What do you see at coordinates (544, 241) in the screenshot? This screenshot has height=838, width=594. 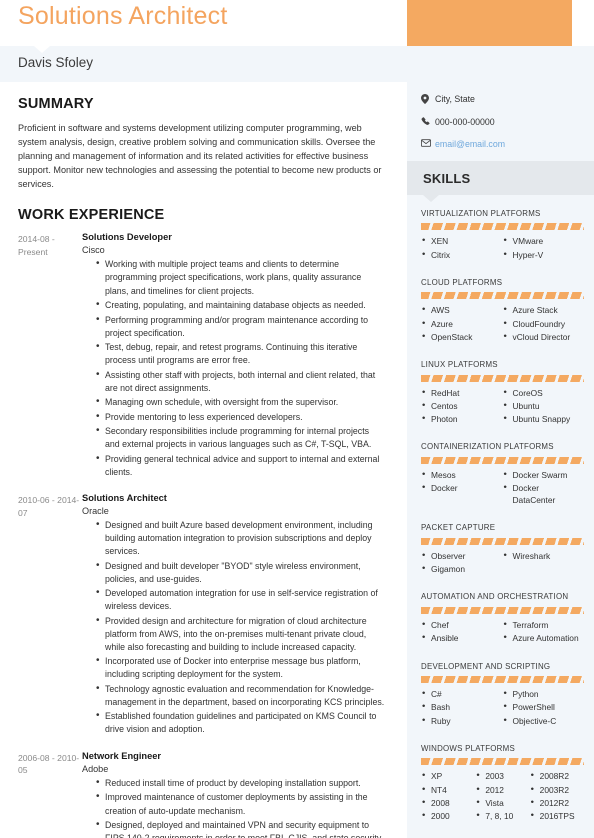 I see `skill-item: VMware` at bounding box center [544, 241].